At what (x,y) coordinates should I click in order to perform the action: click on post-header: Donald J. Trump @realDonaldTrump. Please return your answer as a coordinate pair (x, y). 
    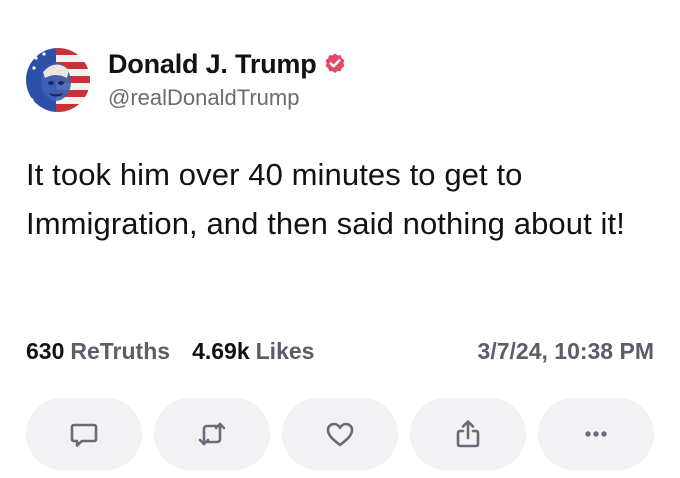
    Looking at the image, I should click on (186, 80).